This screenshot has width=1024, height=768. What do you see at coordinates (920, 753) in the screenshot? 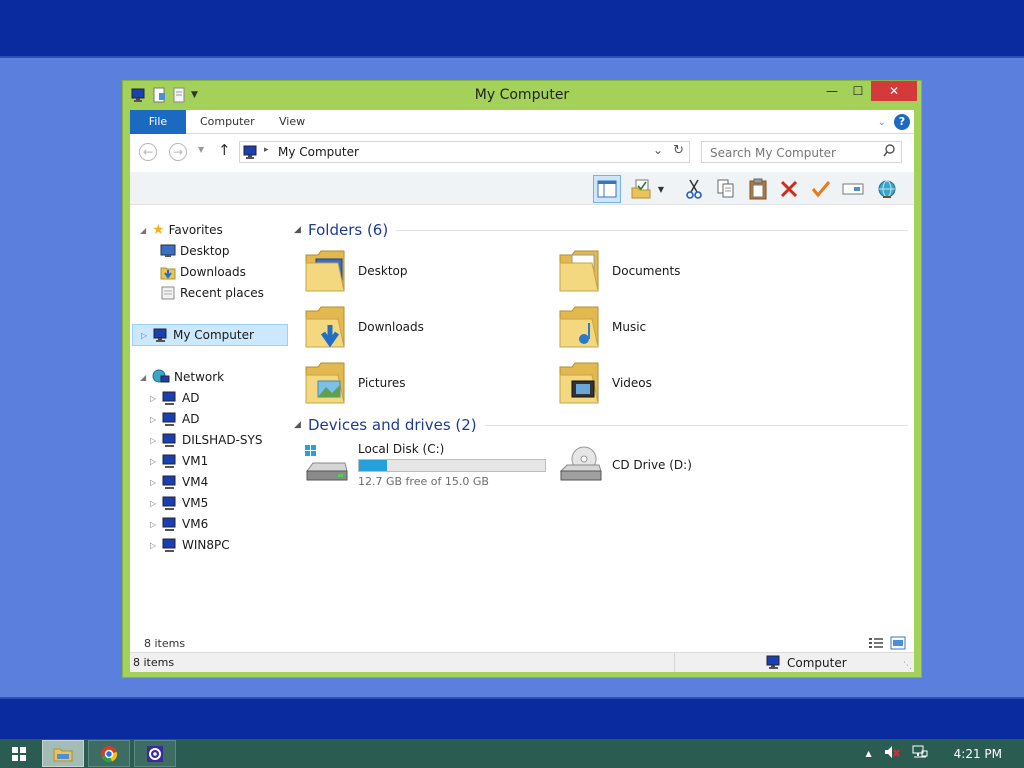
I see `network-status-icon` at bounding box center [920, 753].